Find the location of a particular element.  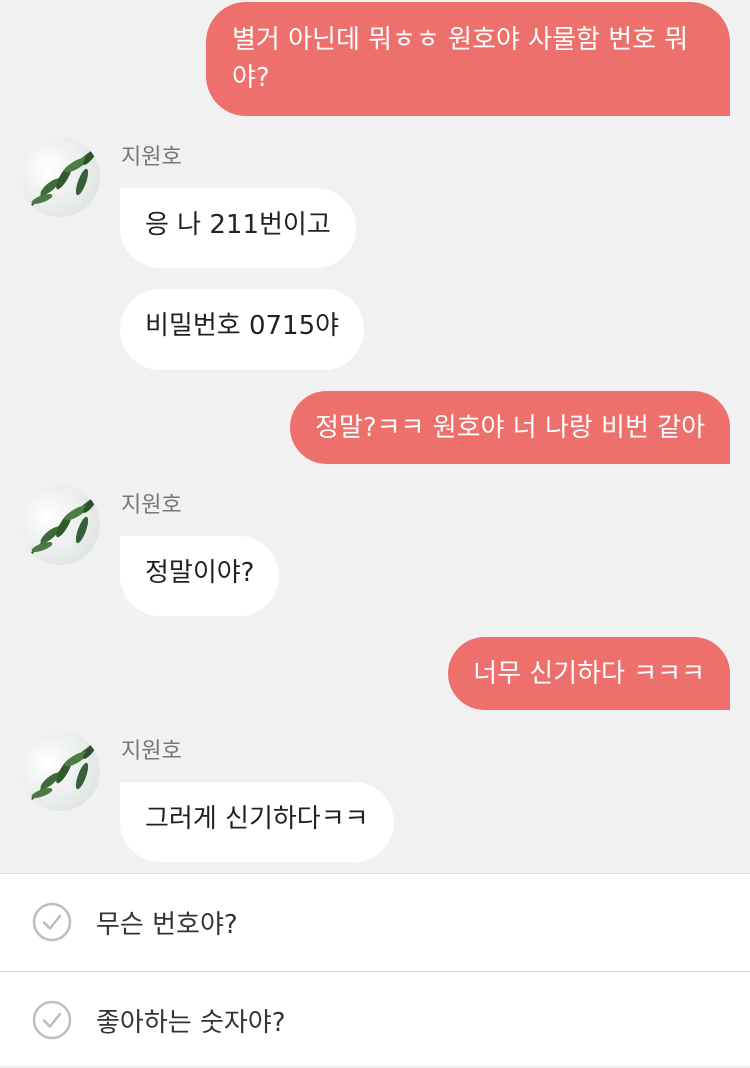

outgoing-message: 별거 아닌데 뭐ㅎㅎ 원호야 사물함 번호 뭐 야? is located at coordinates (468, 59).